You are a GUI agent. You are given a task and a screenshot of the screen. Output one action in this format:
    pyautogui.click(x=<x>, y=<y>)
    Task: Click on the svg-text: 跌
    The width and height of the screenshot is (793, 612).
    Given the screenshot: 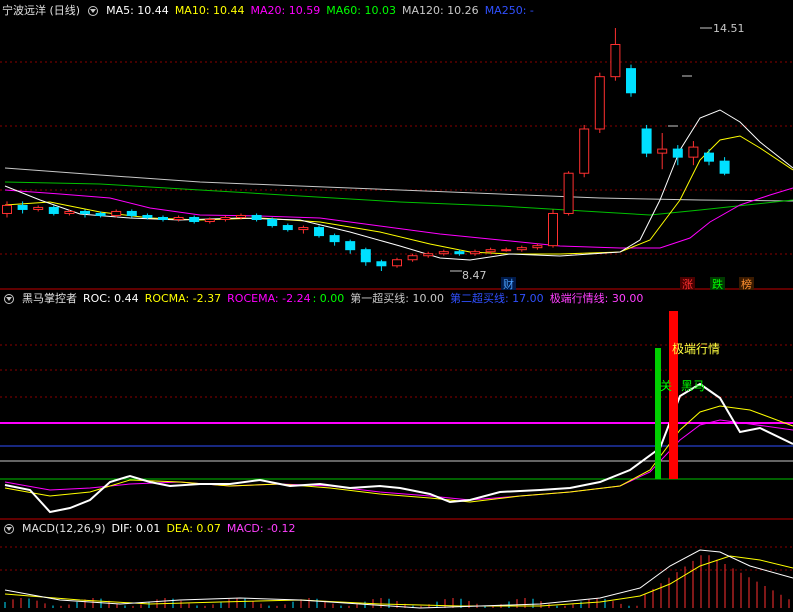 What is the action you would take?
    pyautogui.click(x=717, y=284)
    